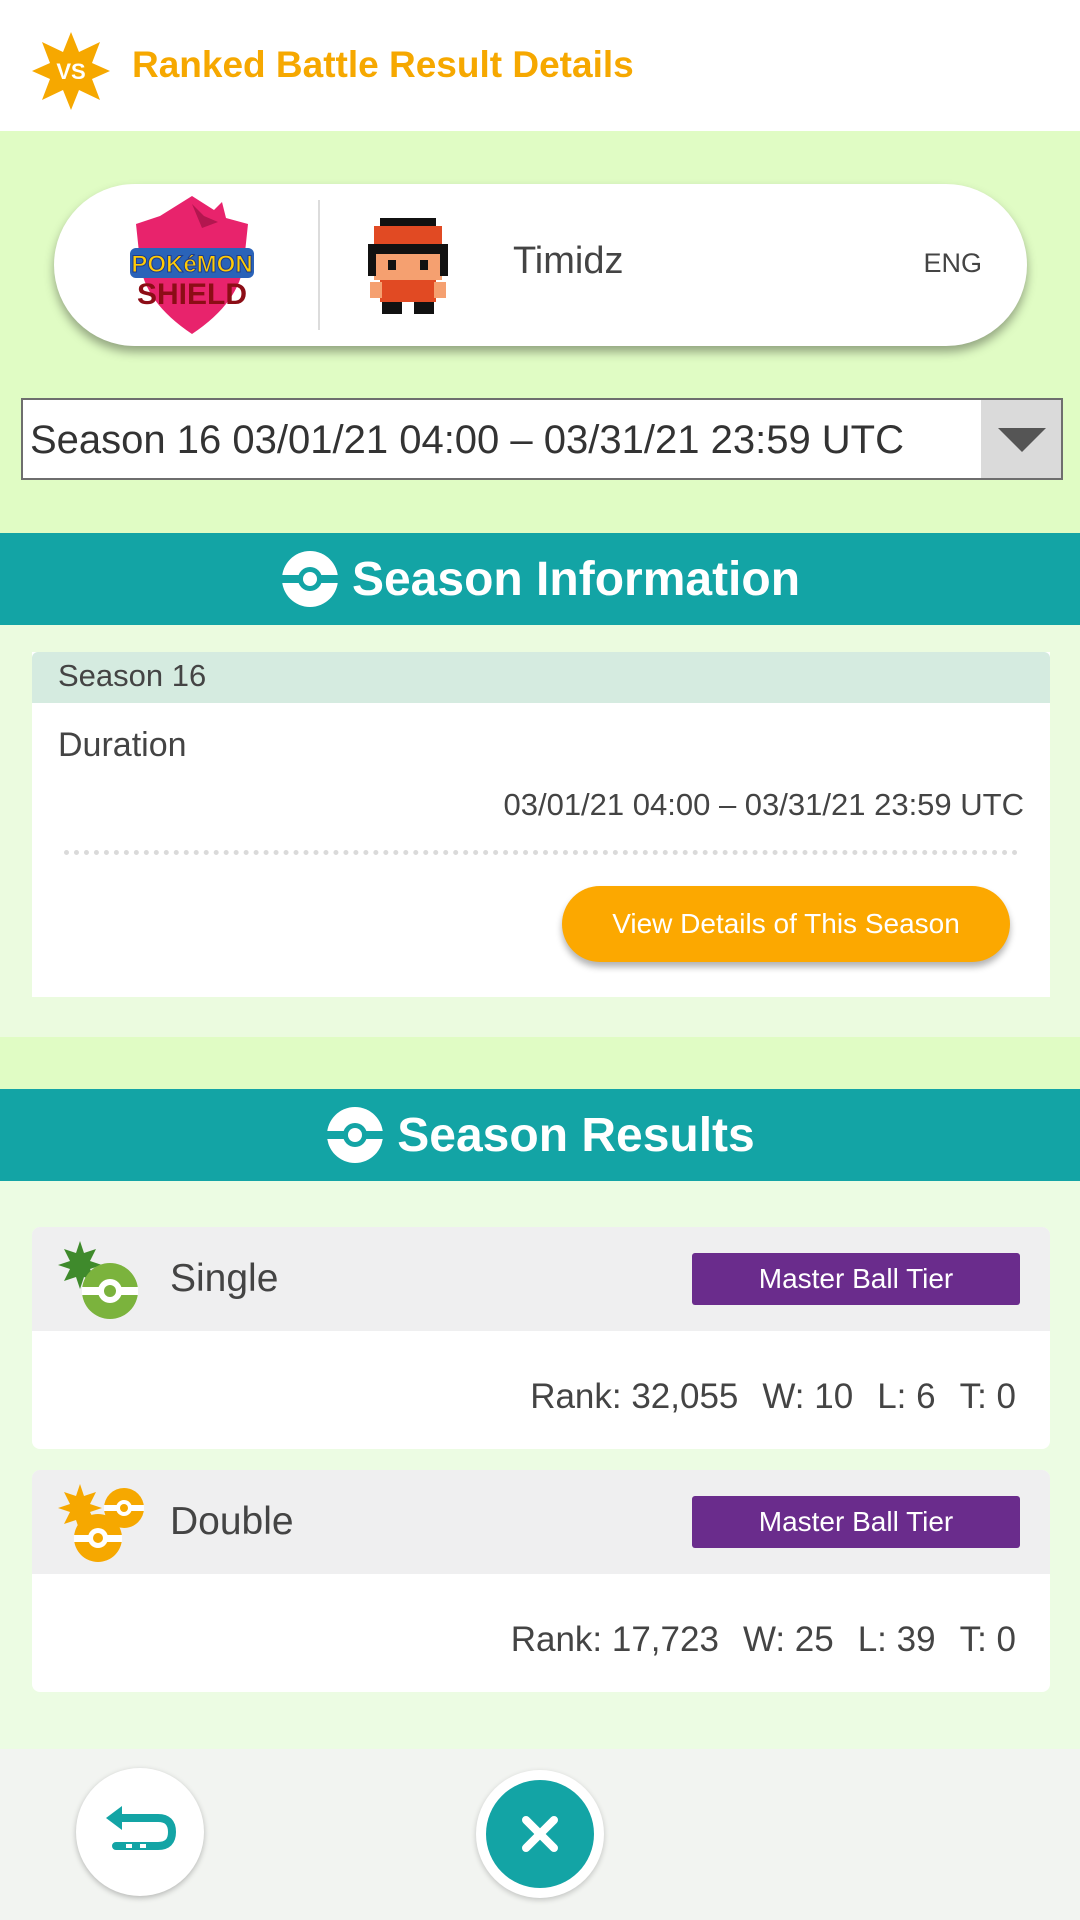 The image size is (1080, 1920). I want to click on close-button, so click(540, 1834).